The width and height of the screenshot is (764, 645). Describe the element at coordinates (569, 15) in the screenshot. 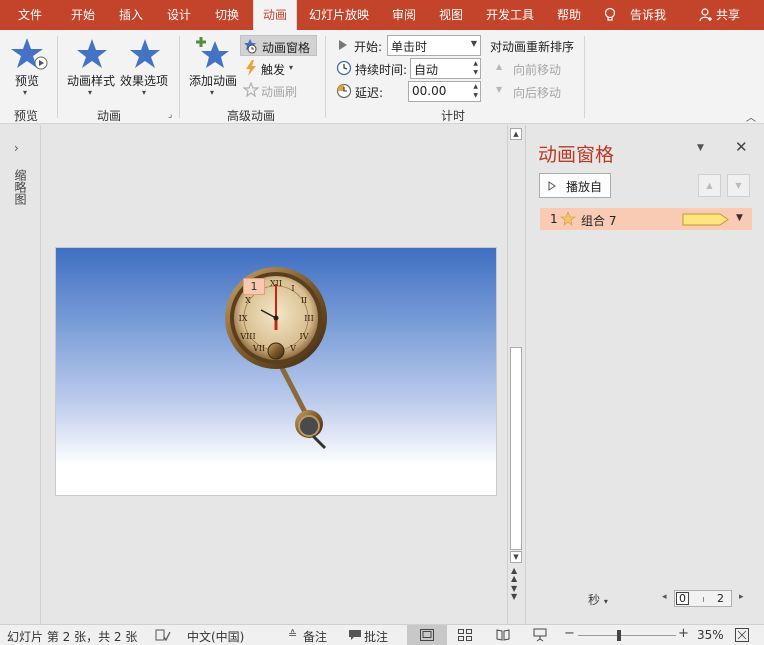

I see `tab-help: 帮助` at that location.